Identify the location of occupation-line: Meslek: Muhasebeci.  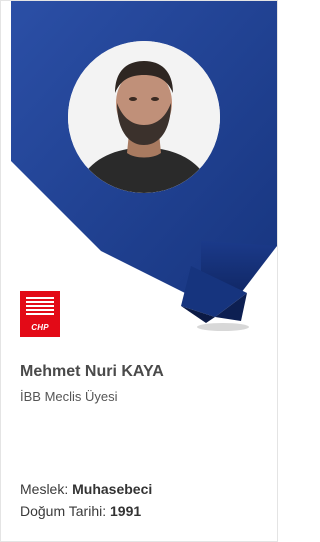
(86, 489).